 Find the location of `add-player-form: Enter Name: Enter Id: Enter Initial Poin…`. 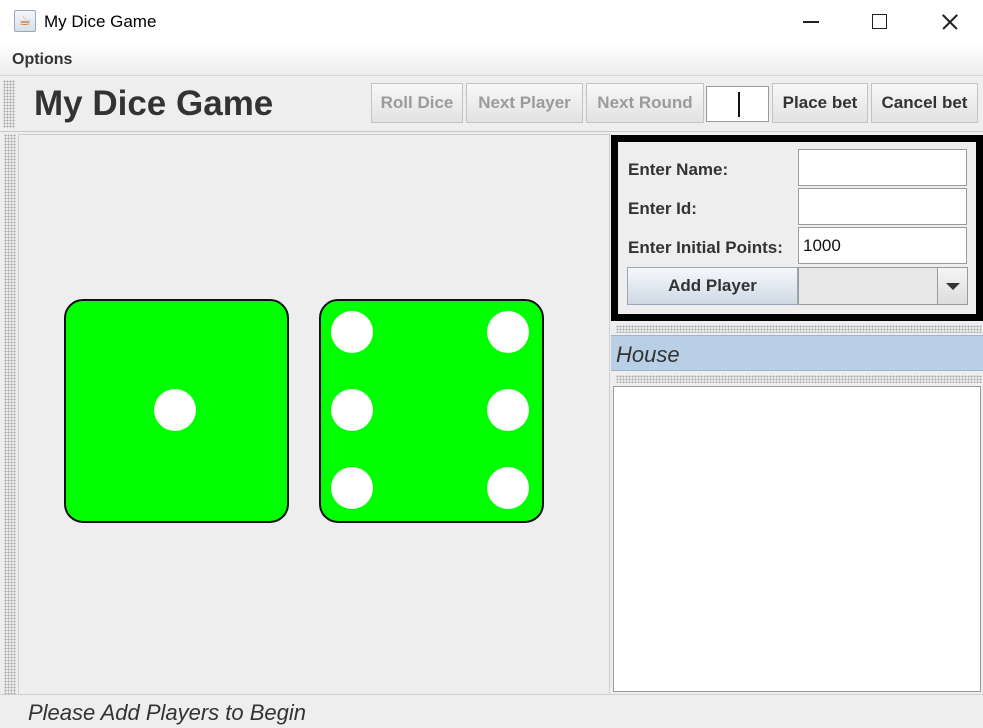

add-player-form: Enter Name: Enter Id: Enter Initial Poin… is located at coordinates (797, 228).